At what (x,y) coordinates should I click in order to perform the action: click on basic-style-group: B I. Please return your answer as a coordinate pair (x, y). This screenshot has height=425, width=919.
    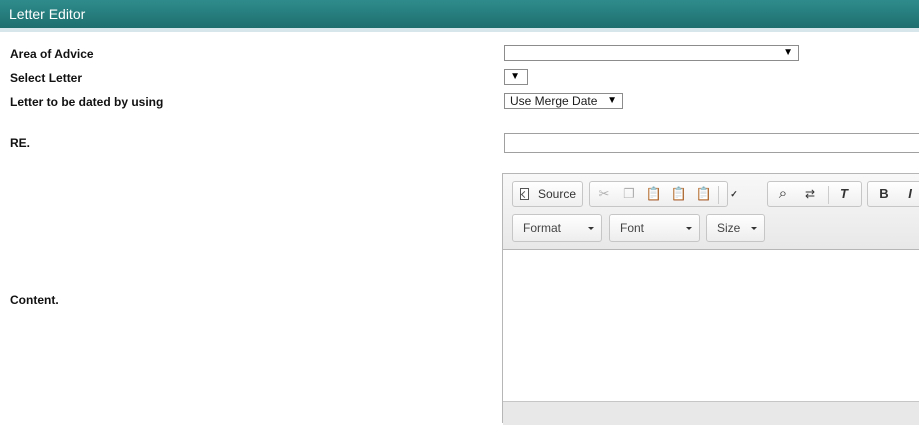
    Looking at the image, I should click on (893, 194).